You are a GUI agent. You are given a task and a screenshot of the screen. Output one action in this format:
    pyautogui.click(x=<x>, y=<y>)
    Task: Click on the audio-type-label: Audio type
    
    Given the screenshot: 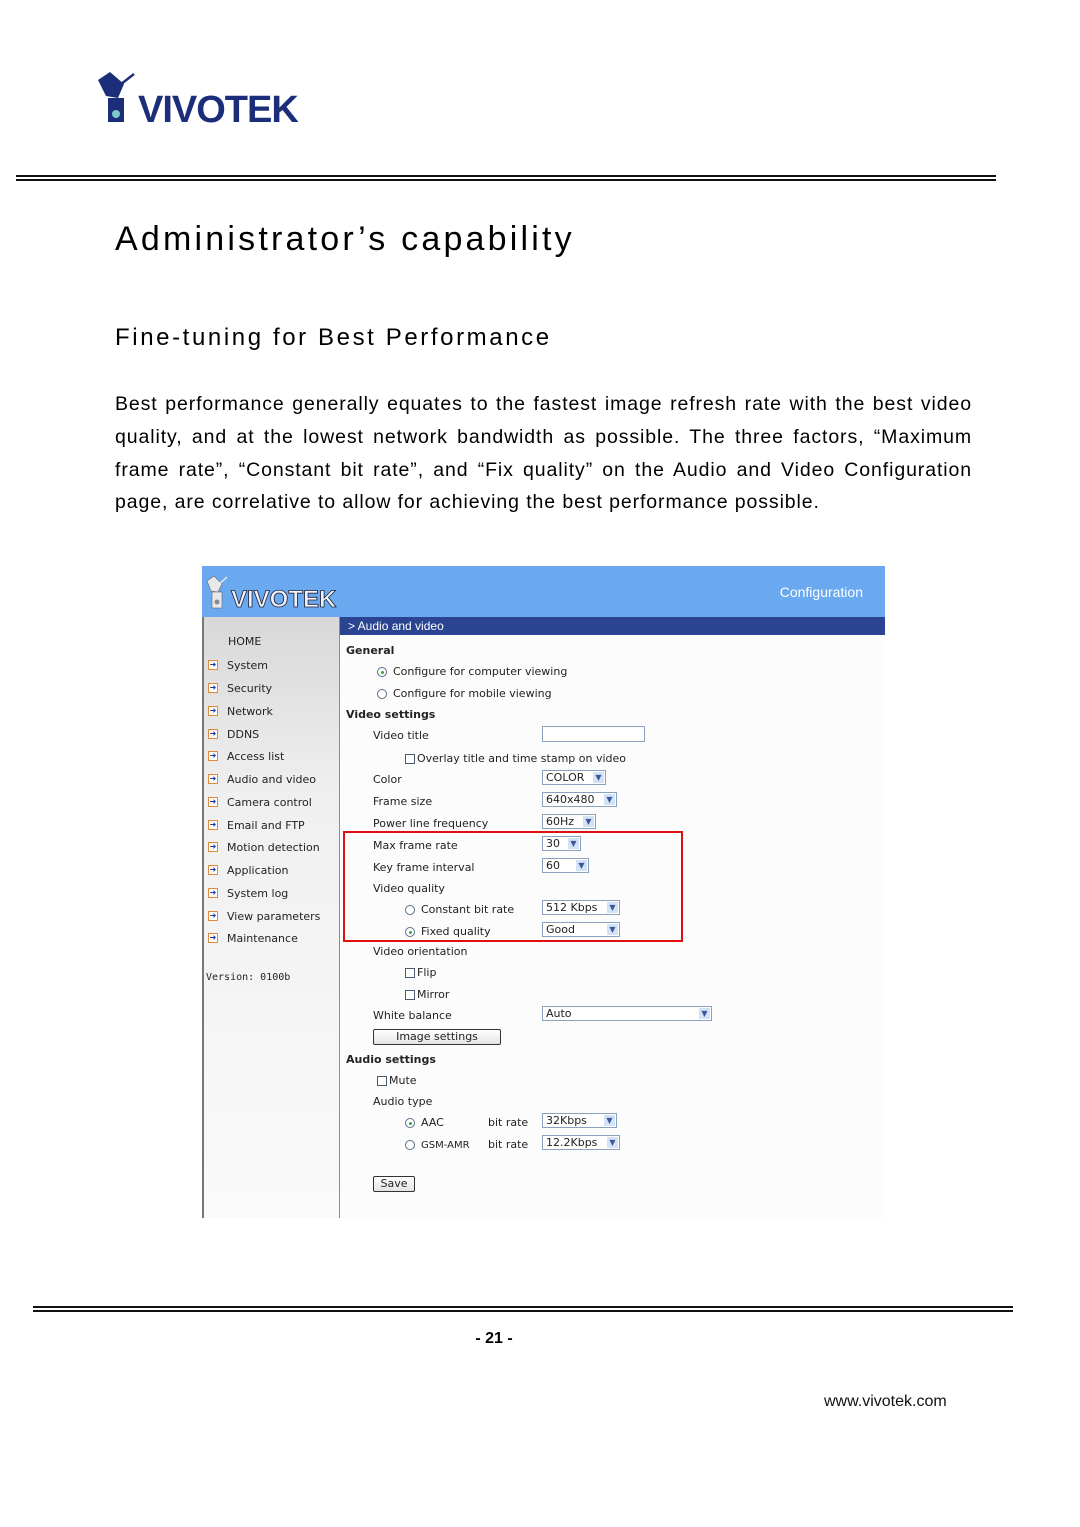 What is the action you would take?
    pyautogui.click(x=403, y=1101)
    